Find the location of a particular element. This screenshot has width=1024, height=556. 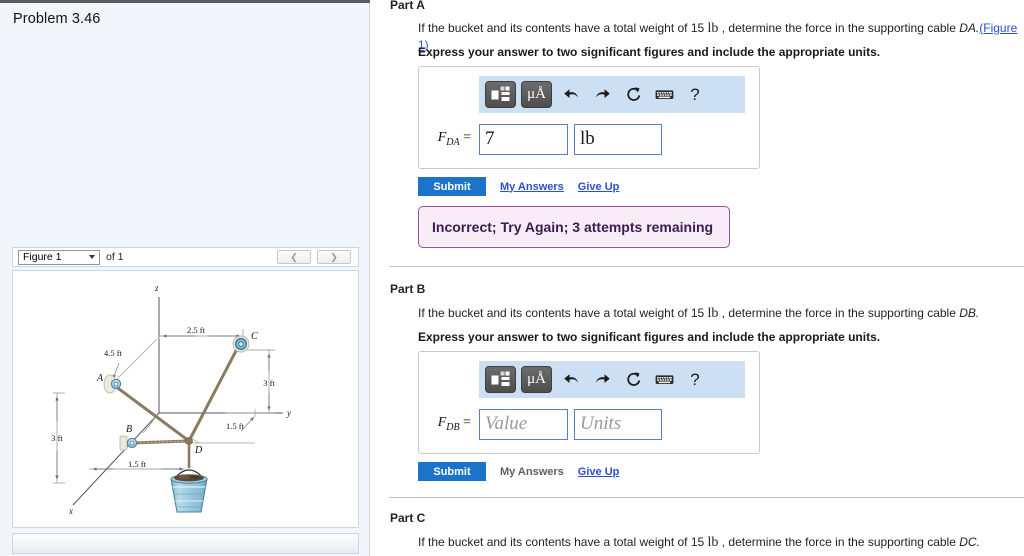

part-b-units-placeholder: Units is located at coordinates (601, 423).